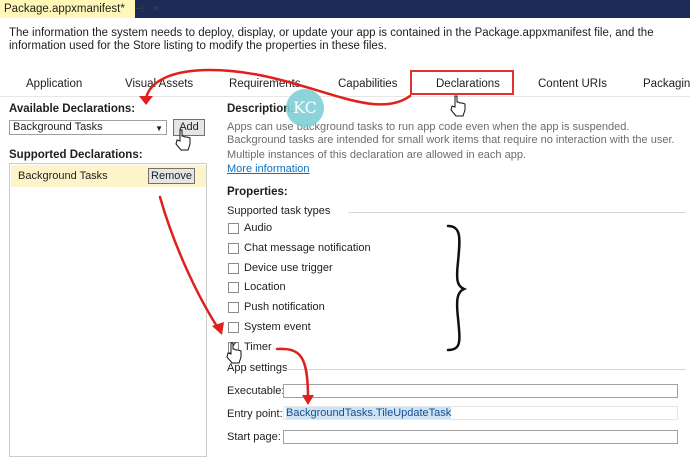 The width and height of the screenshot is (690, 457). Describe the element at coordinates (258, 347) in the screenshot. I see `checkbox-label: Timer` at that location.